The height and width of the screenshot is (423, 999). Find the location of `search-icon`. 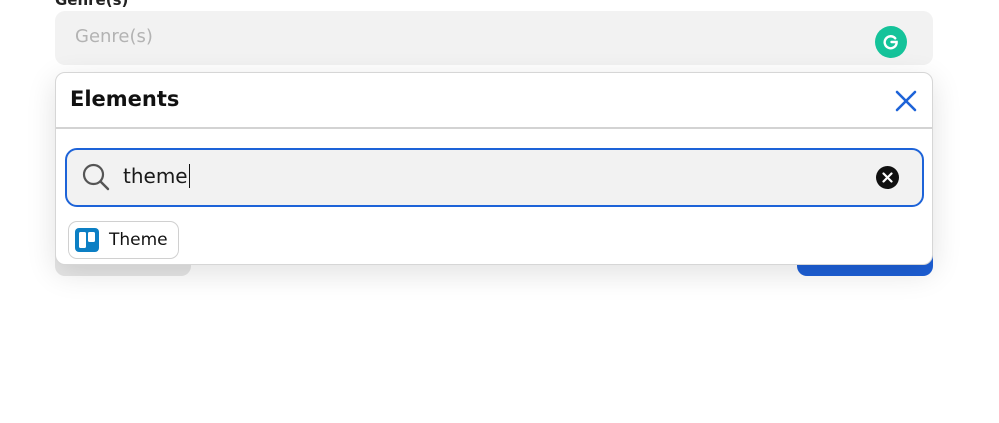

search-icon is located at coordinates (96, 177).